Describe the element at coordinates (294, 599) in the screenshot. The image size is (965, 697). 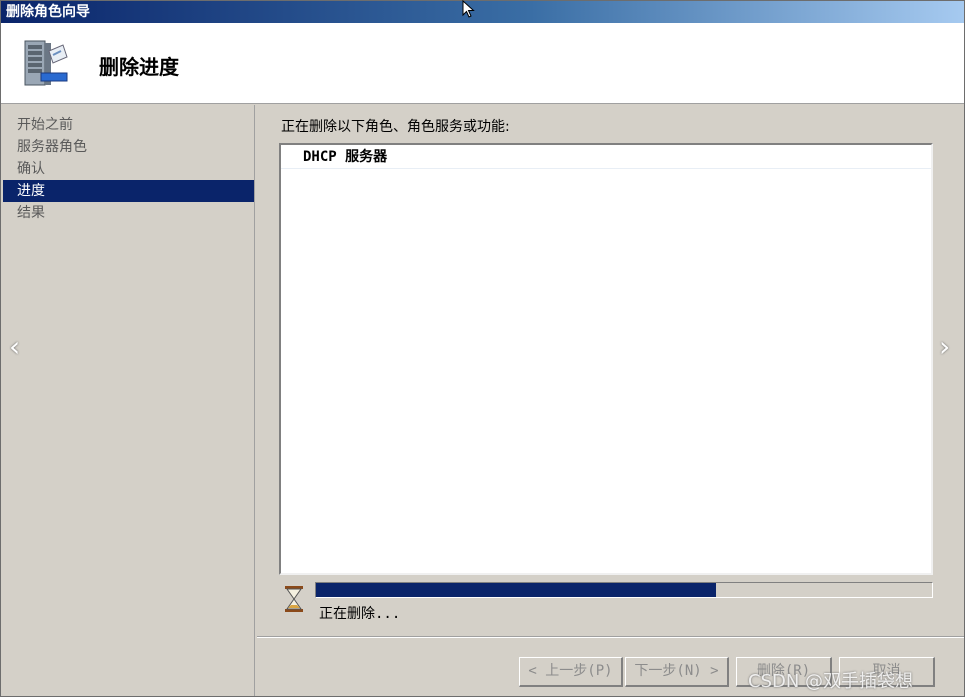
I see `hourglass-icon` at that location.